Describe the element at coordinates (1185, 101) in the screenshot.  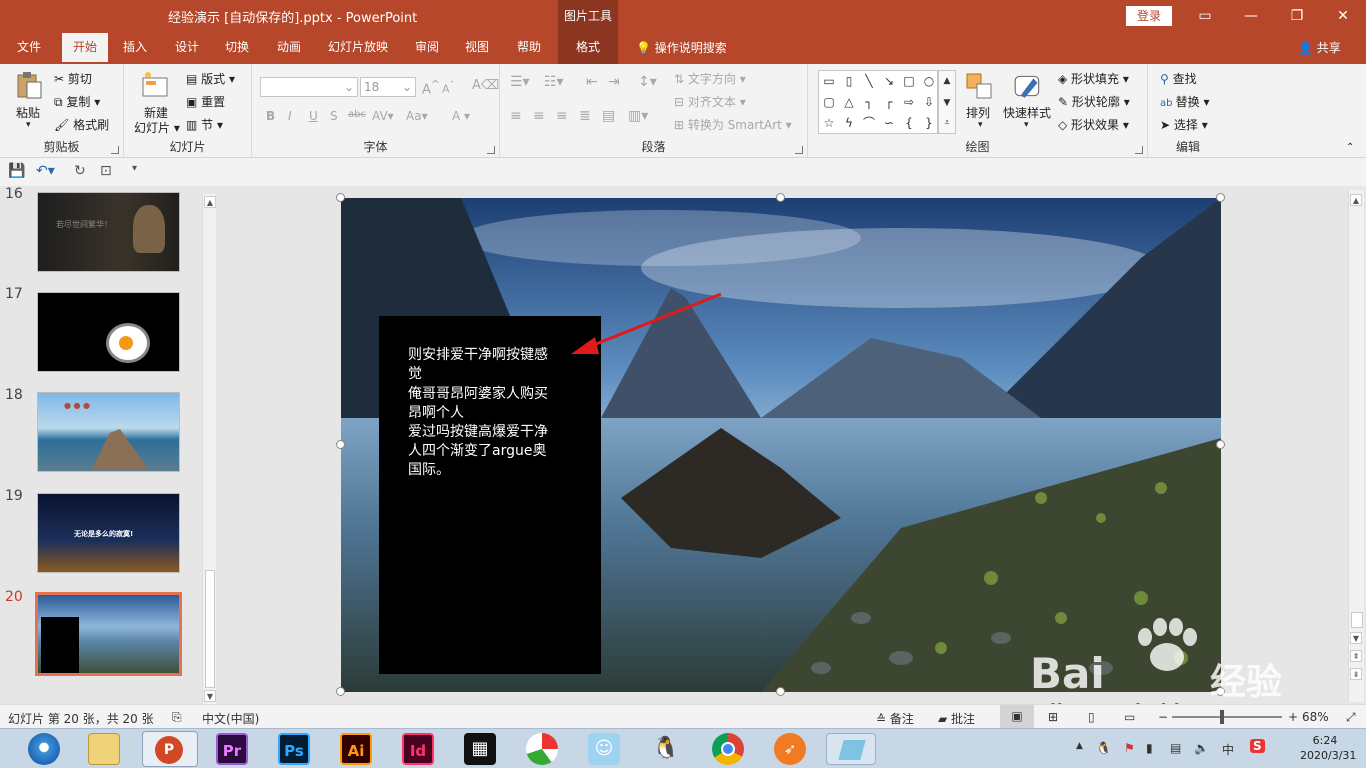
I see `replace-button: ab 替换 ▾` at that location.